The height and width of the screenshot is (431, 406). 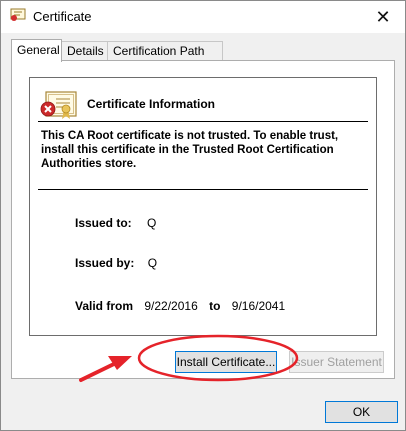 What do you see at coordinates (361, 412) in the screenshot?
I see `ok-button: OK` at bounding box center [361, 412].